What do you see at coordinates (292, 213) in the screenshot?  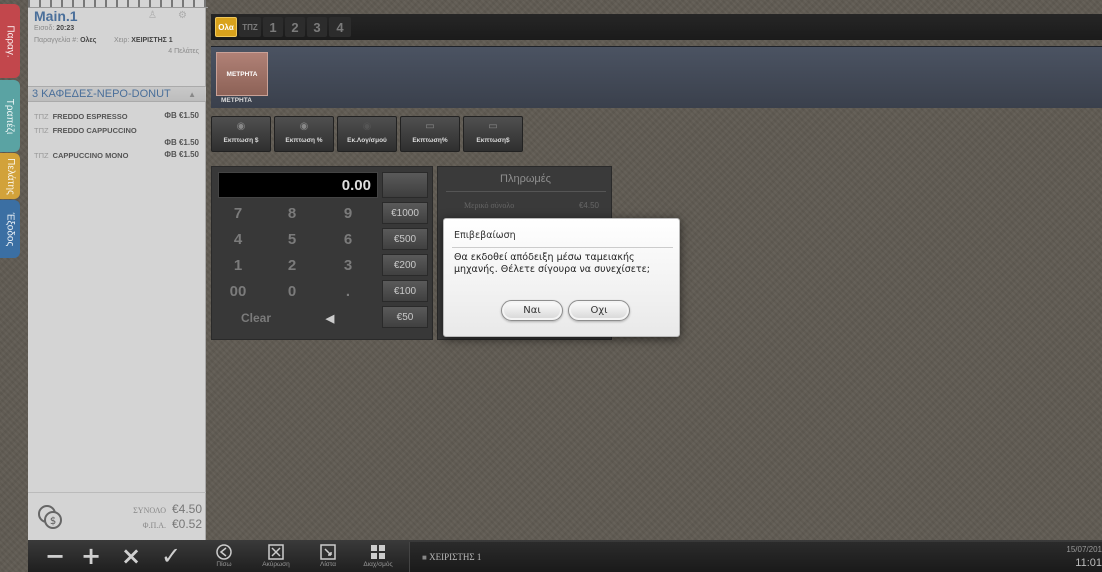 I see `key-8: 8` at bounding box center [292, 213].